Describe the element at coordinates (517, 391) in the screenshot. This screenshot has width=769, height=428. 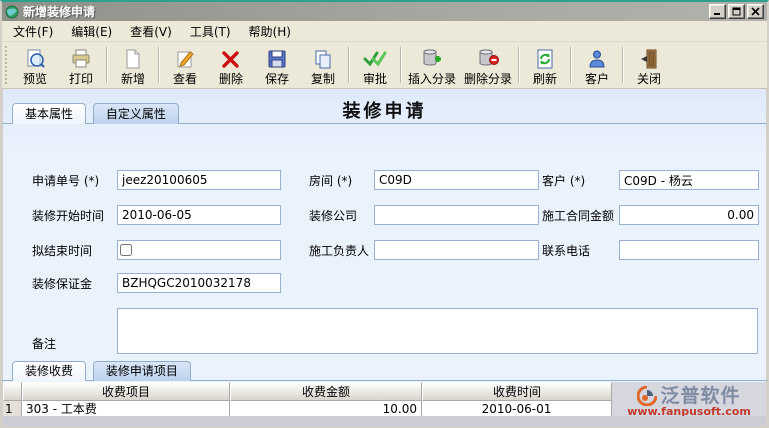
I see `fee-time-header: 收费时间` at that location.